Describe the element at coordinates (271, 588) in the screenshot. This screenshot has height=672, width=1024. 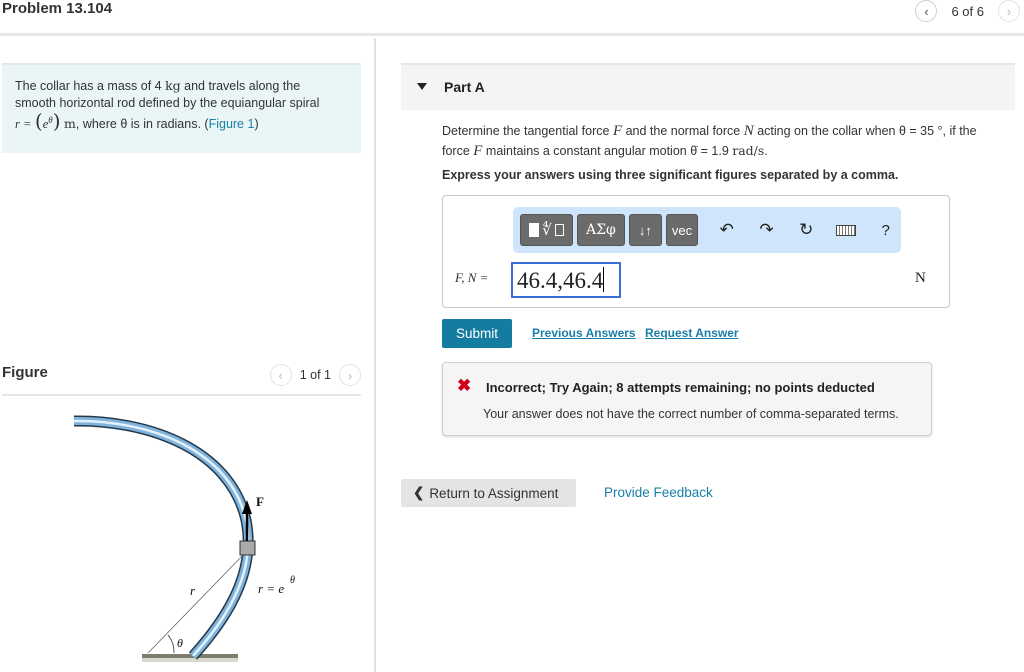
I see `equation-label: r = e` at that location.